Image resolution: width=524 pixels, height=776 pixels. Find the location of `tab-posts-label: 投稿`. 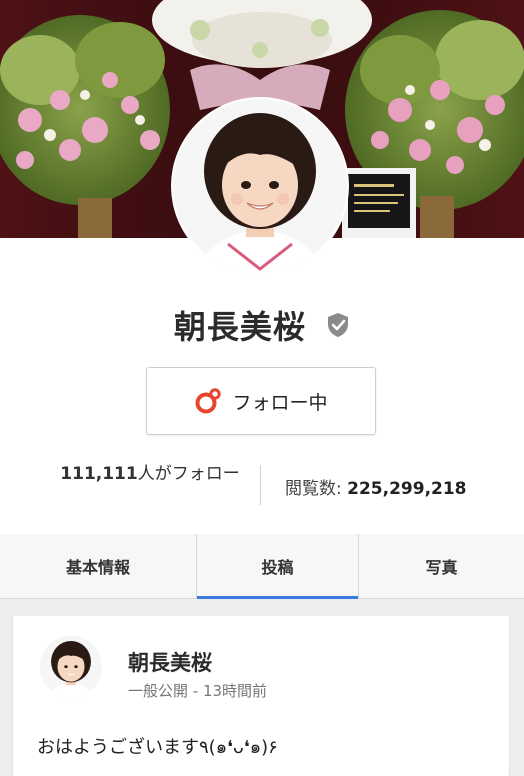

tab-posts-label: 投稿 is located at coordinates (277, 567).